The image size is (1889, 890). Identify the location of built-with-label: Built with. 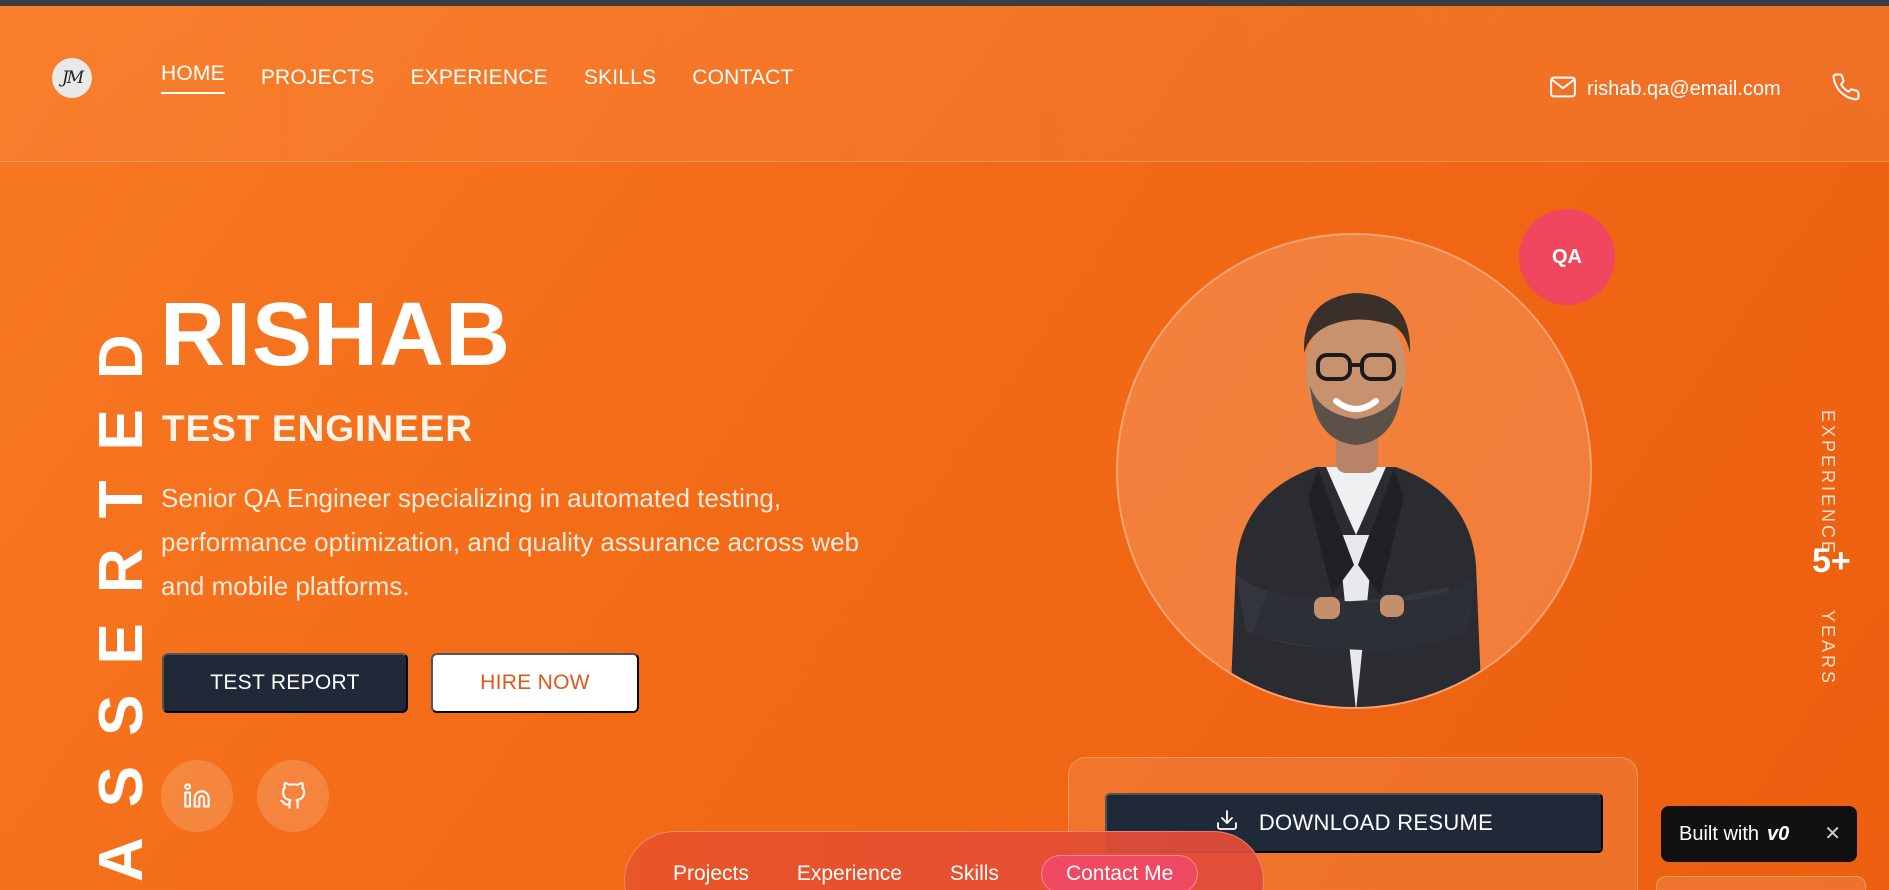
(1719, 833).